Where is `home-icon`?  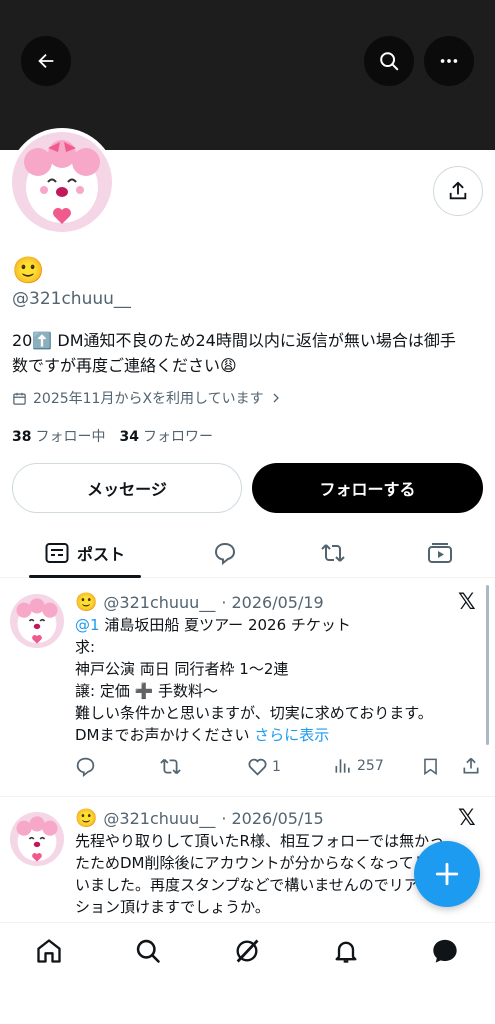 home-icon is located at coordinates (49, 951).